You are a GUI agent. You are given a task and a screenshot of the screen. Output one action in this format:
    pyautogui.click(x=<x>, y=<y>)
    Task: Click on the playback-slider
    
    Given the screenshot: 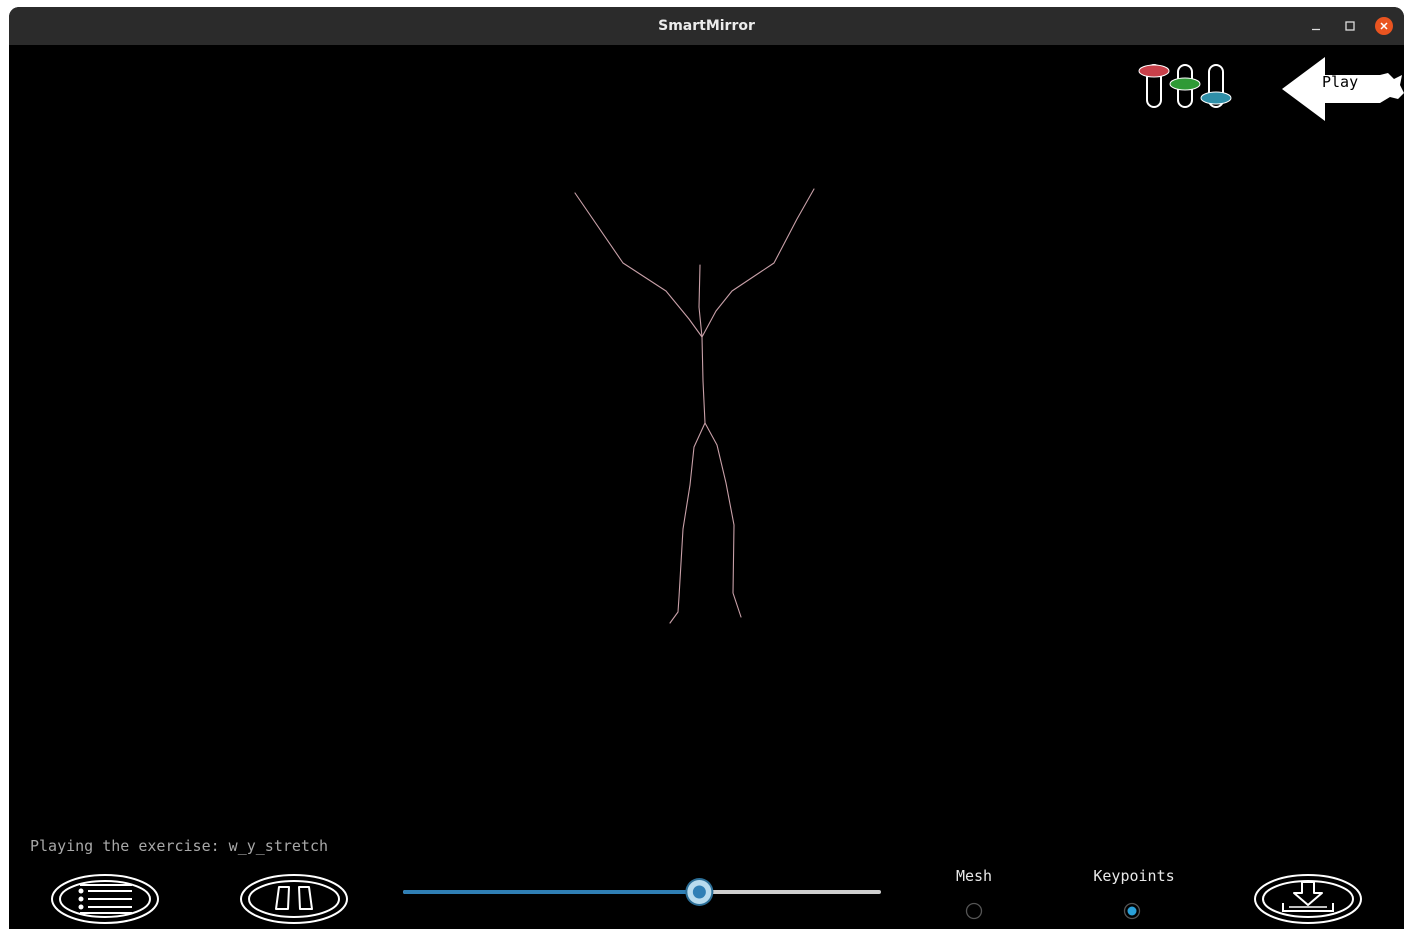 What is the action you would take?
    pyautogui.click(x=642, y=892)
    